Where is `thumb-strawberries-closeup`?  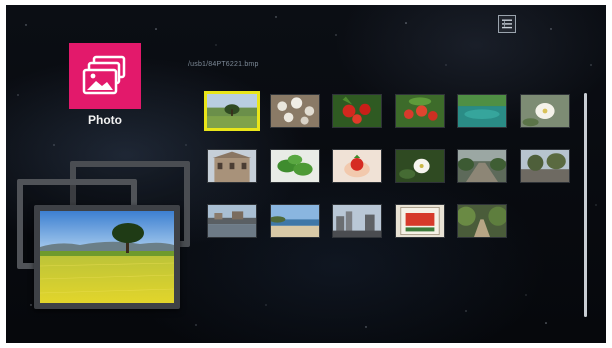 thumb-strawberries-closeup is located at coordinates (419, 111).